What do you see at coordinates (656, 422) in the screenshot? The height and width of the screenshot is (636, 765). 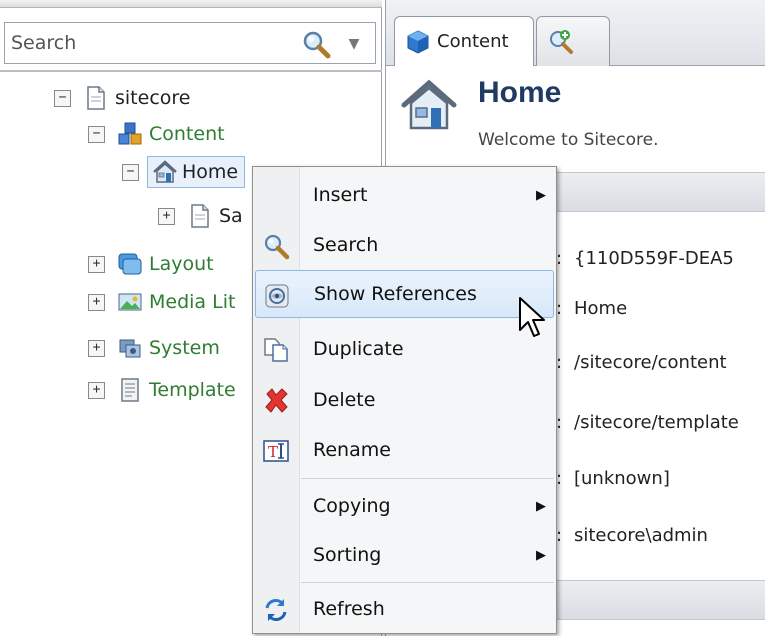 I see `field-value: /sitecore/template` at bounding box center [656, 422].